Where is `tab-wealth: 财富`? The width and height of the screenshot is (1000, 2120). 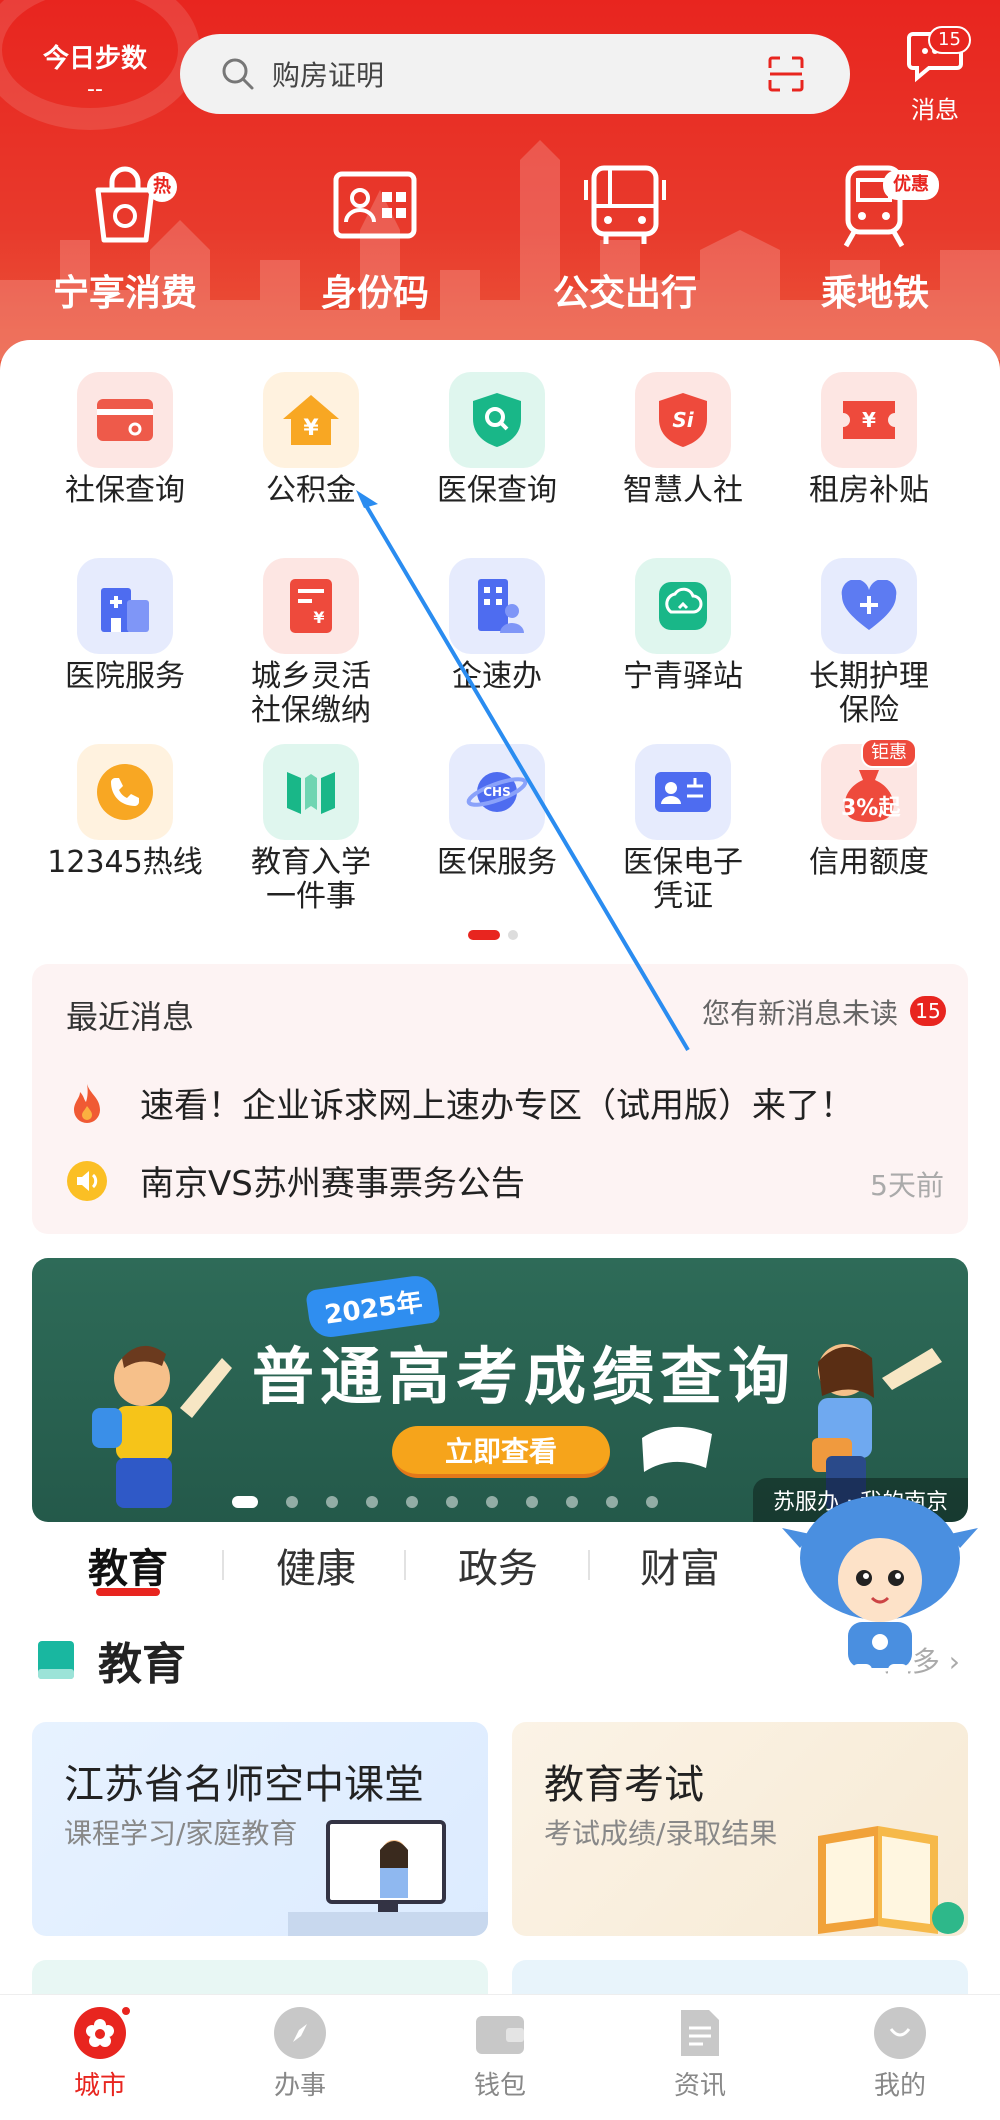
tab-wealth: 财富 is located at coordinates (680, 1565).